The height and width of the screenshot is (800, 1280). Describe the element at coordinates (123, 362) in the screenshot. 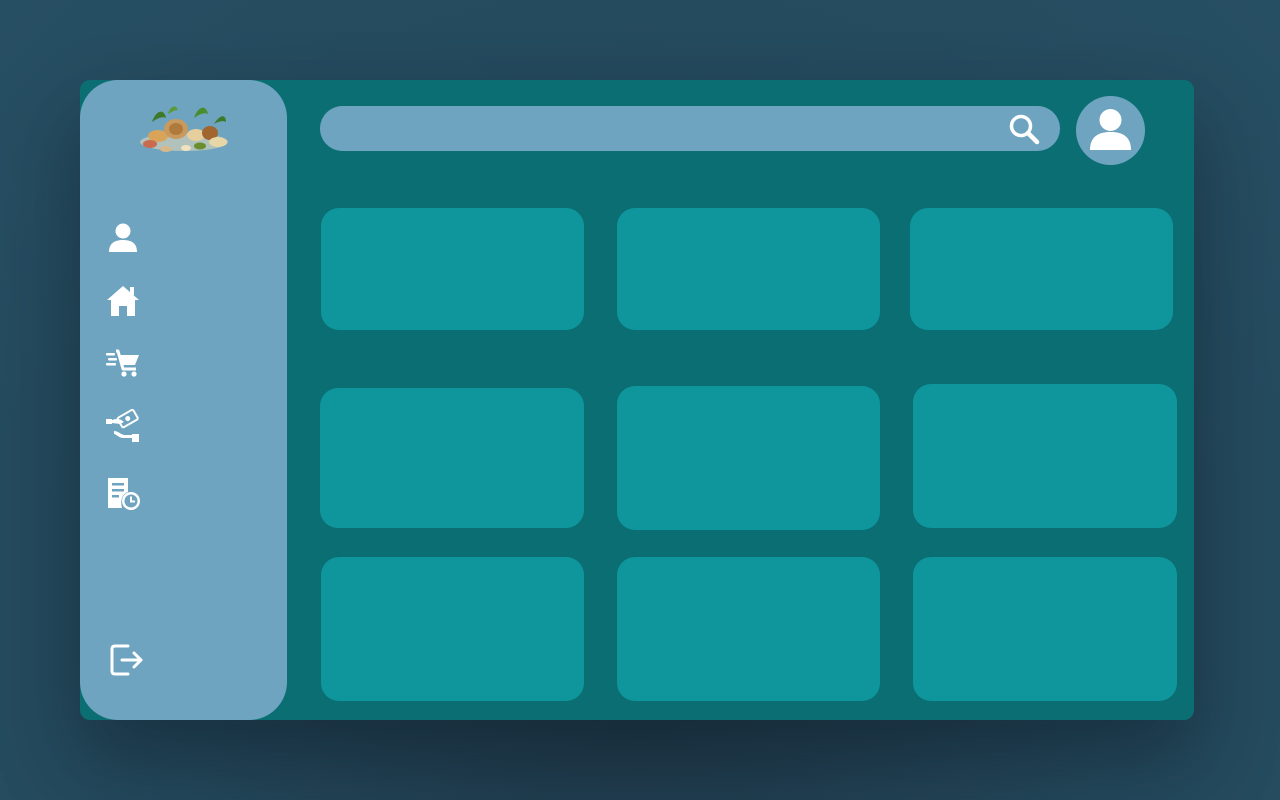

I see `fast-cart-icon` at that location.